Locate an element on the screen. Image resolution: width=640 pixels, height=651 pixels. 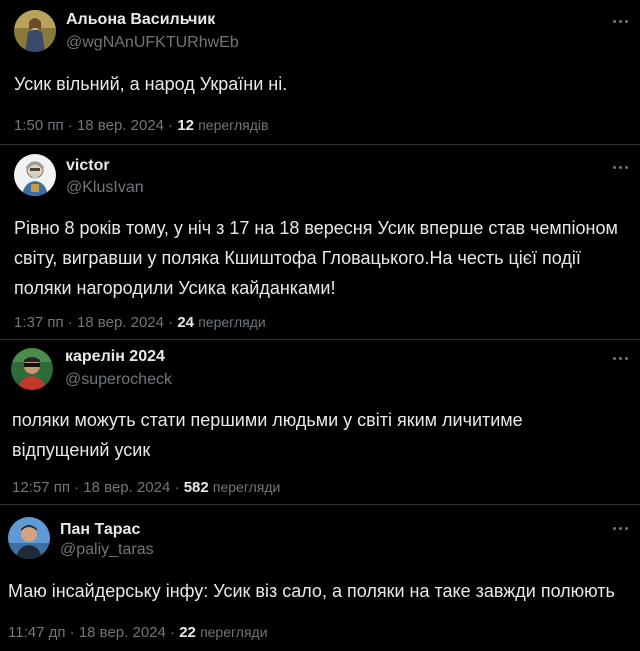
tweet-time: 1:50 пп is located at coordinates (39, 125).